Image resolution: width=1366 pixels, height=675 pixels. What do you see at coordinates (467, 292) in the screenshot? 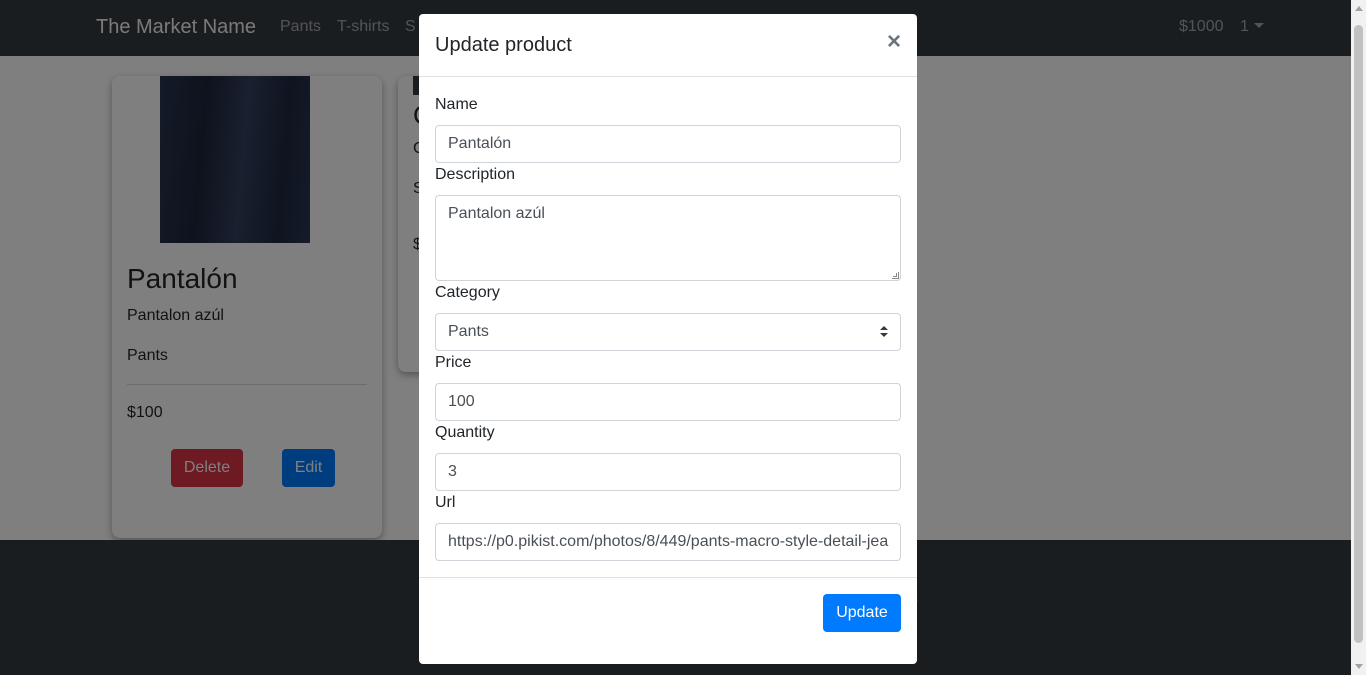
I see `category-label: Category` at bounding box center [467, 292].